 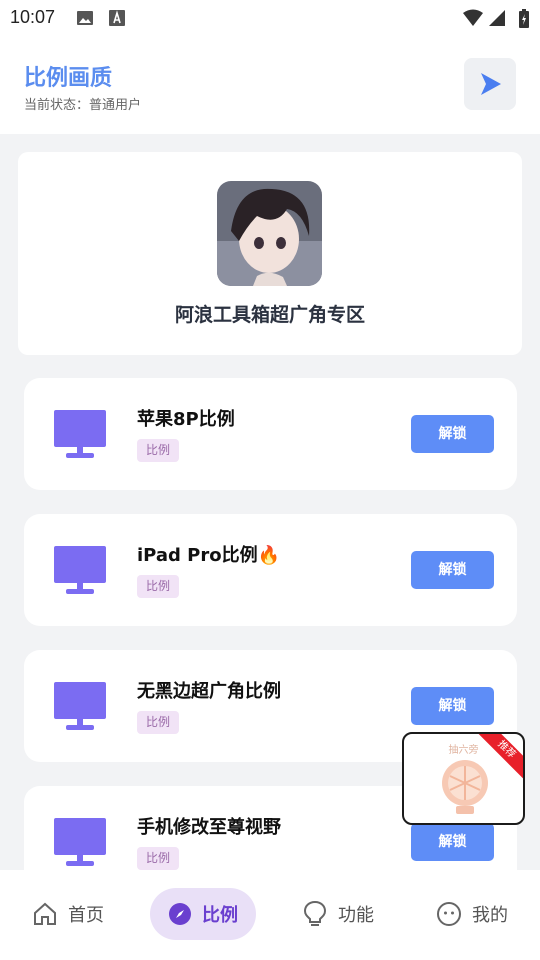 What do you see at coordinates (270, 85) in the screenshot?
I see `app-header: 比例画质 当前状态：普通用户` at bounding box center [270, 85].